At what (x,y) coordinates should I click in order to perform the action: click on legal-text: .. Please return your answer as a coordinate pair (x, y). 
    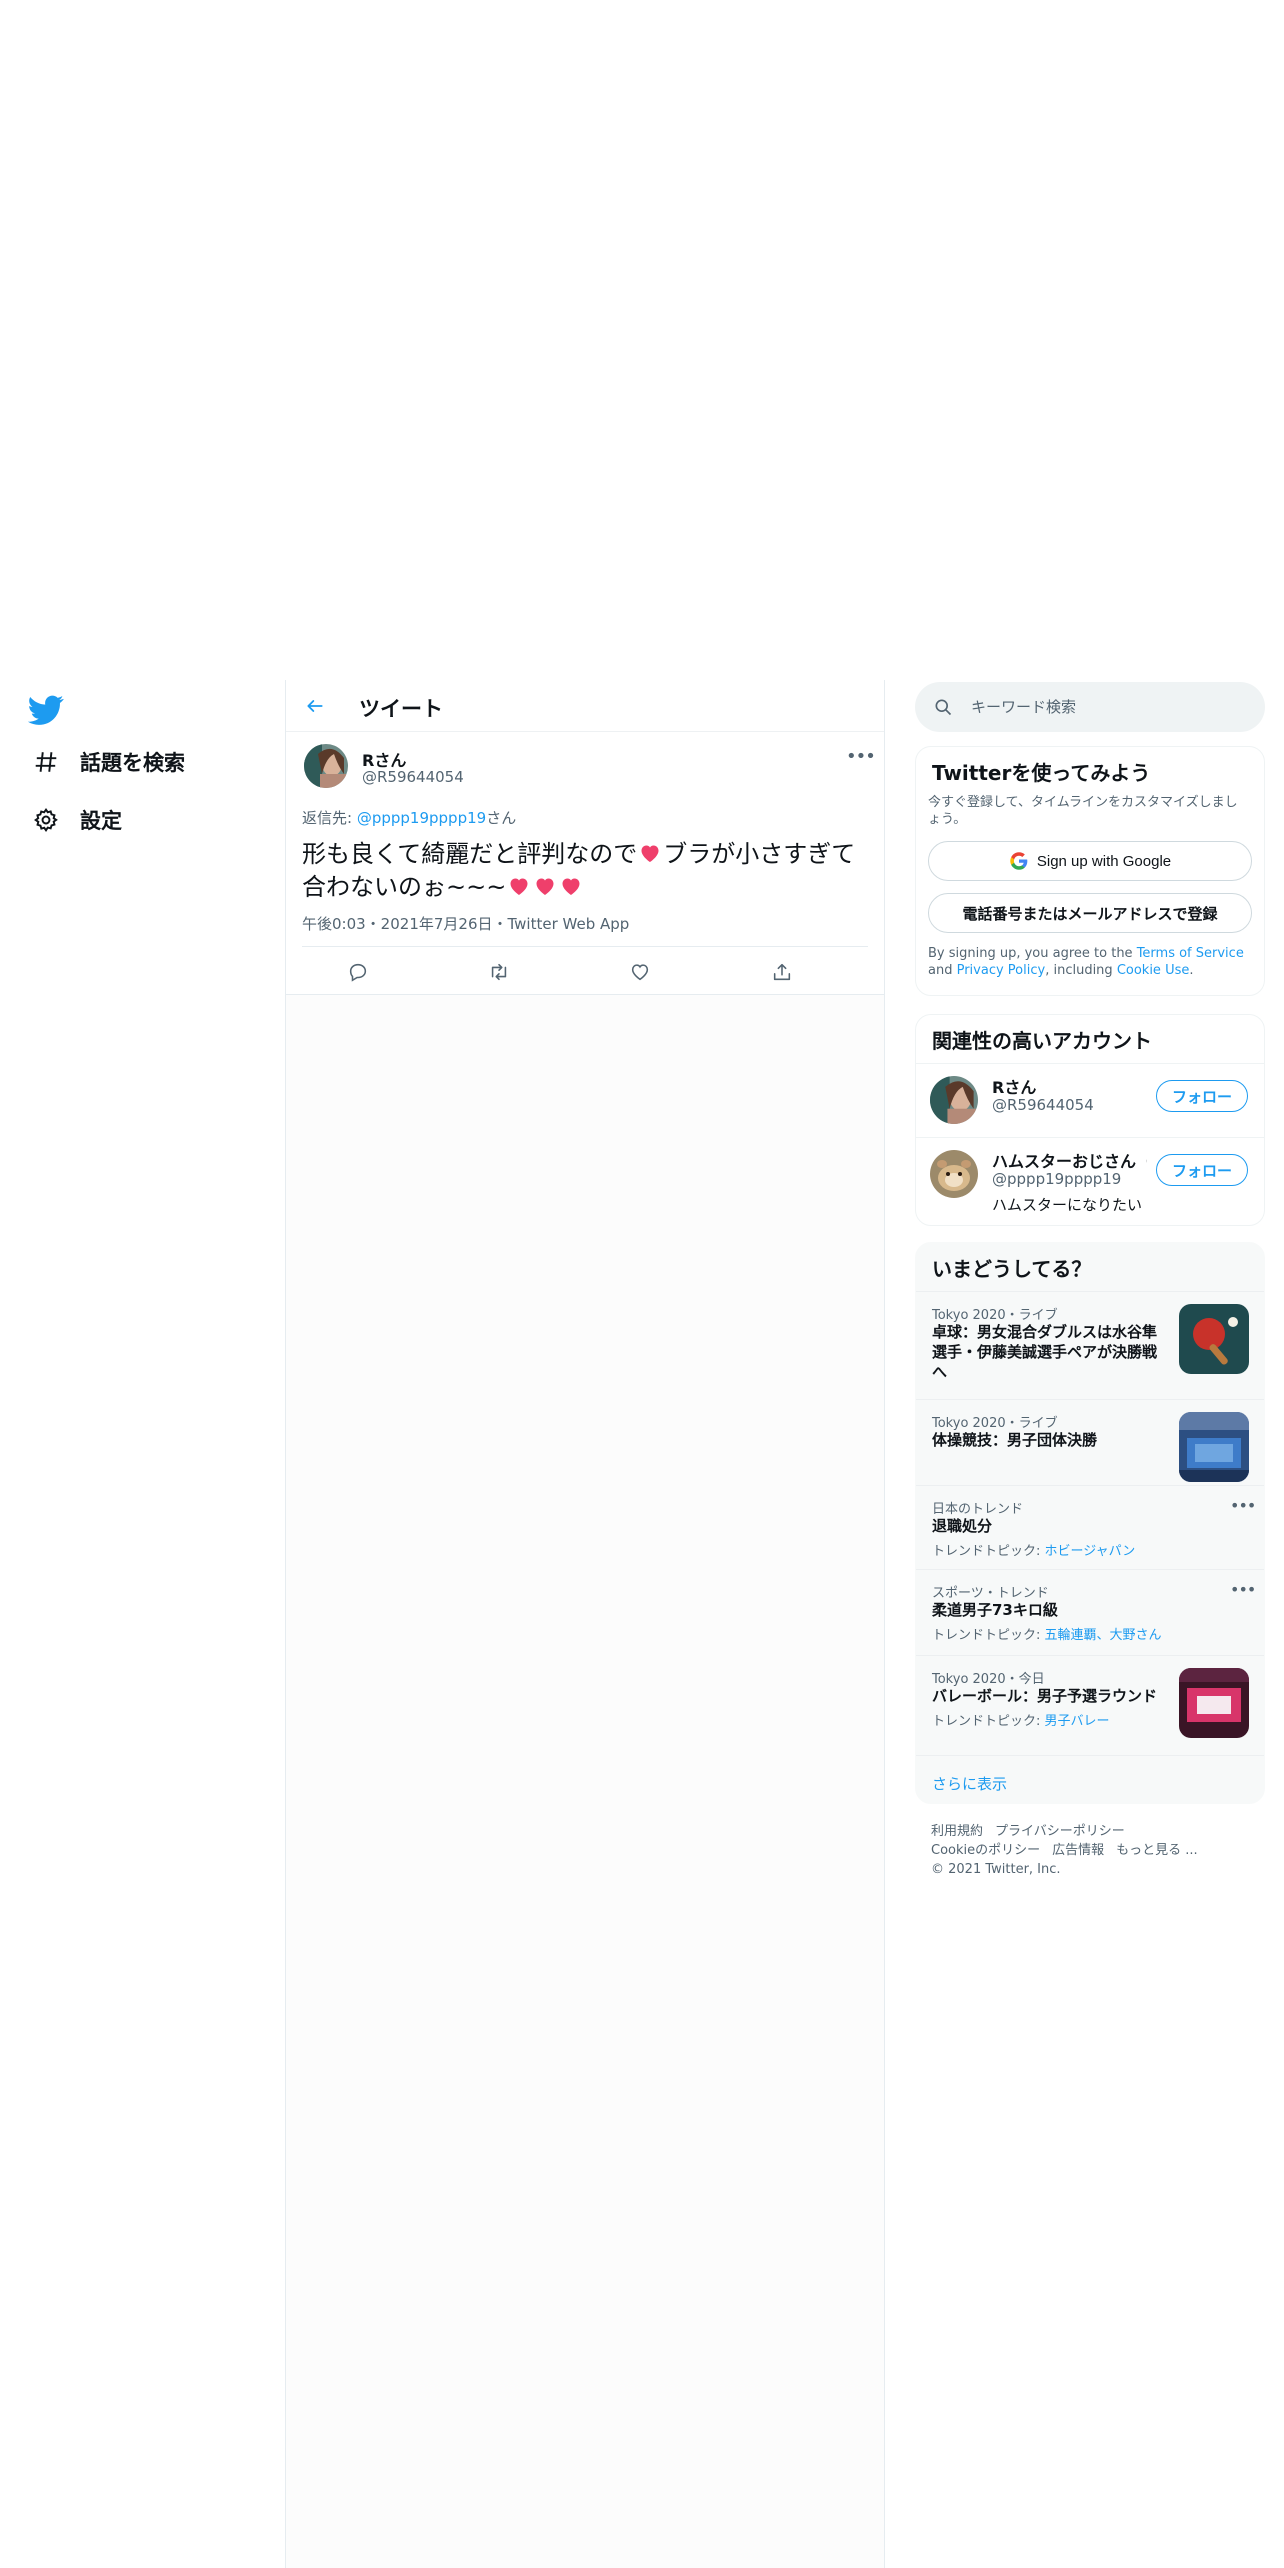
    Looking at the image, I should click on (1191, 970).